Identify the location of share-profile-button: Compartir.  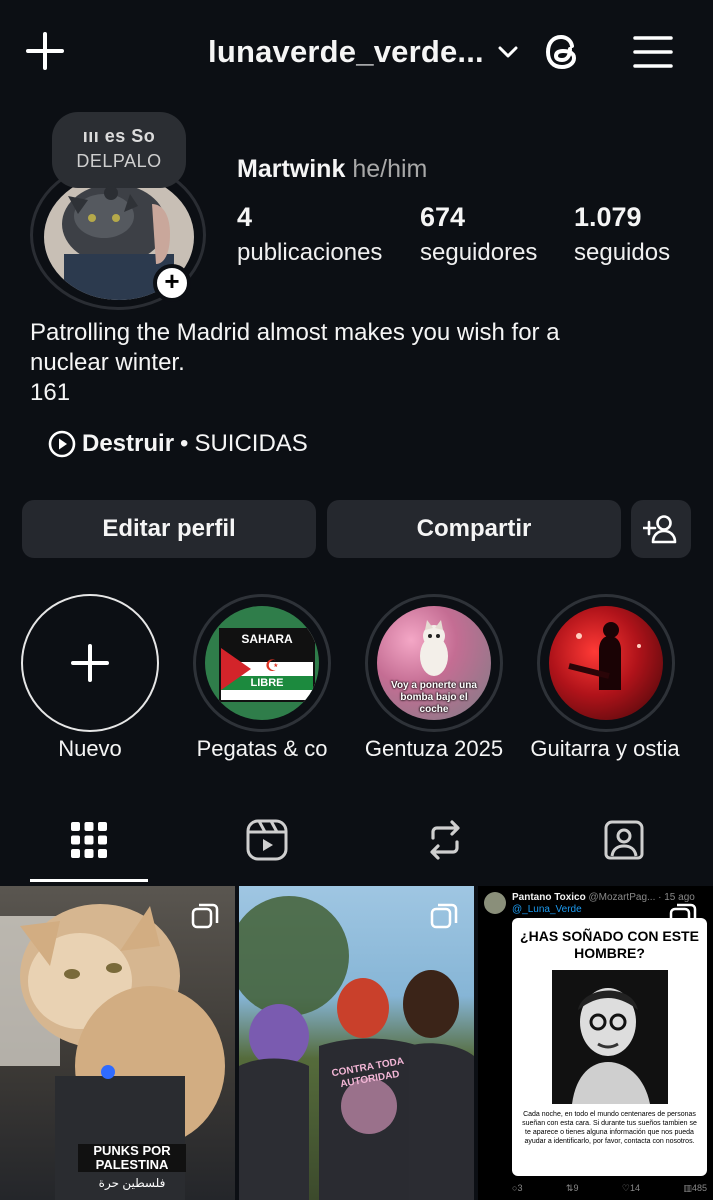
(474, 529).